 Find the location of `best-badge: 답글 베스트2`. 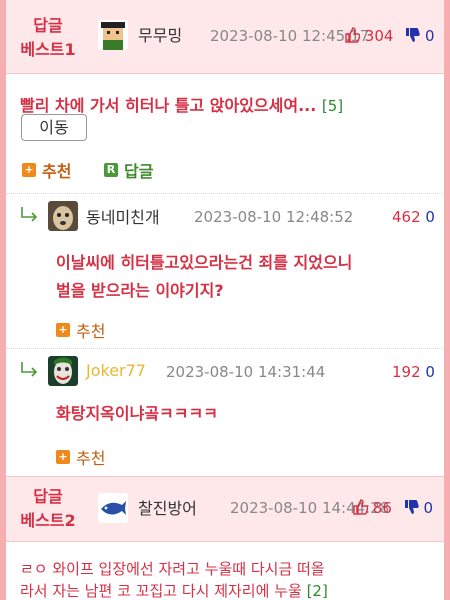

best-badge: 답글 베스트2 is located at coordinates (48, 508).